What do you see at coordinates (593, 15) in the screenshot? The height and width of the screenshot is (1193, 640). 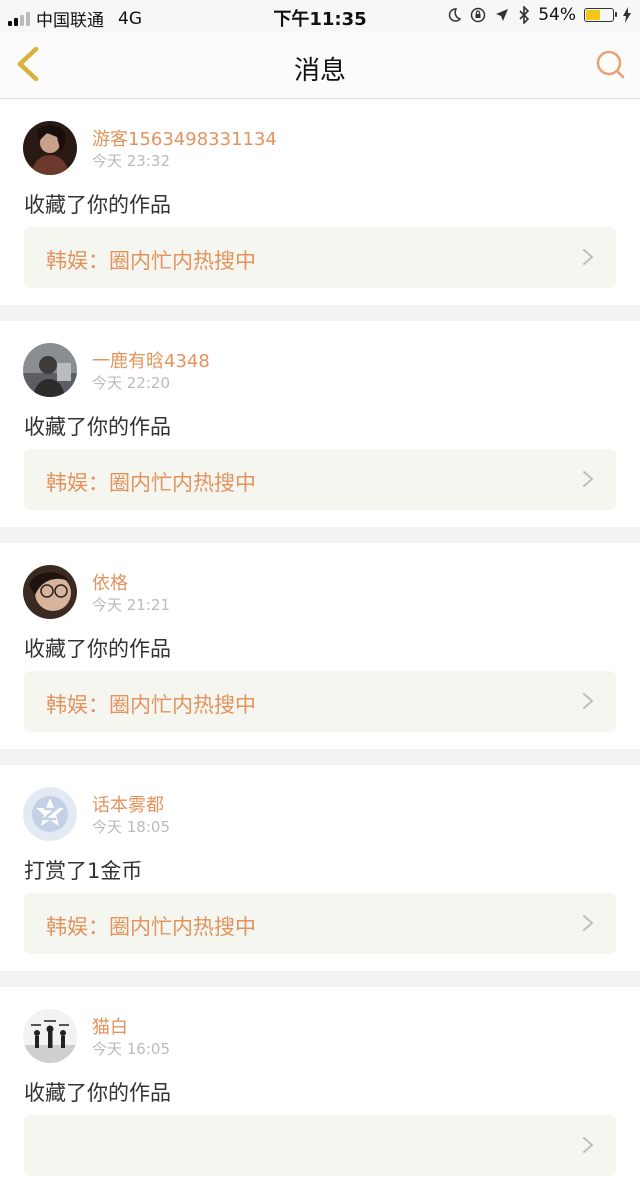 I see `battery-level` at bounding box center [593, 15].